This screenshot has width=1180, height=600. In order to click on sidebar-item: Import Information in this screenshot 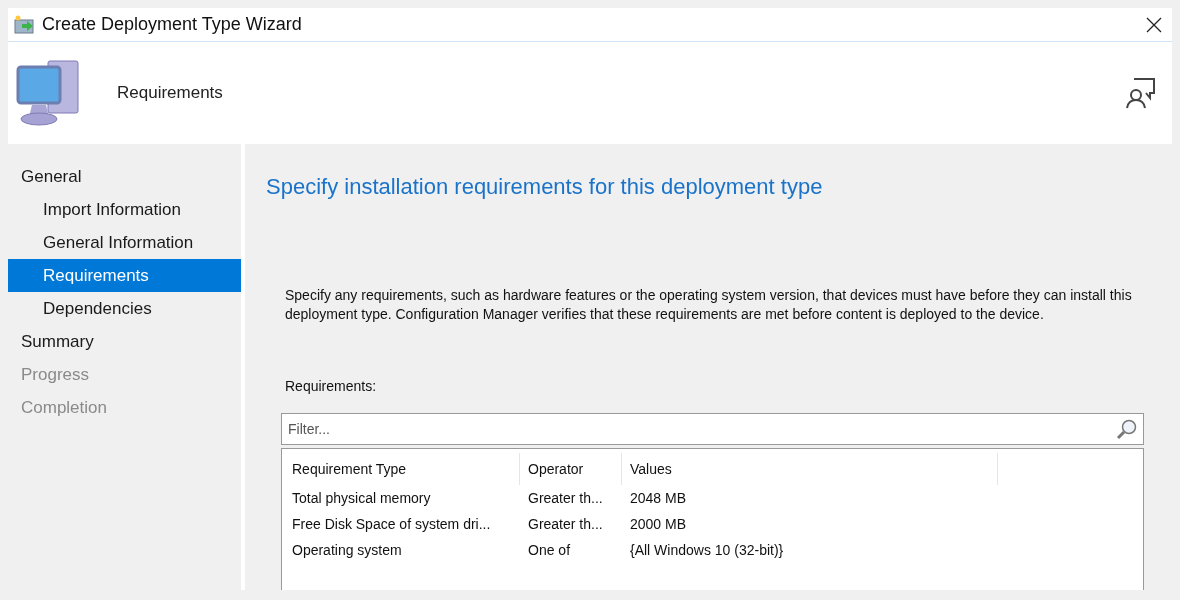, I will do `click(124, 209)`.